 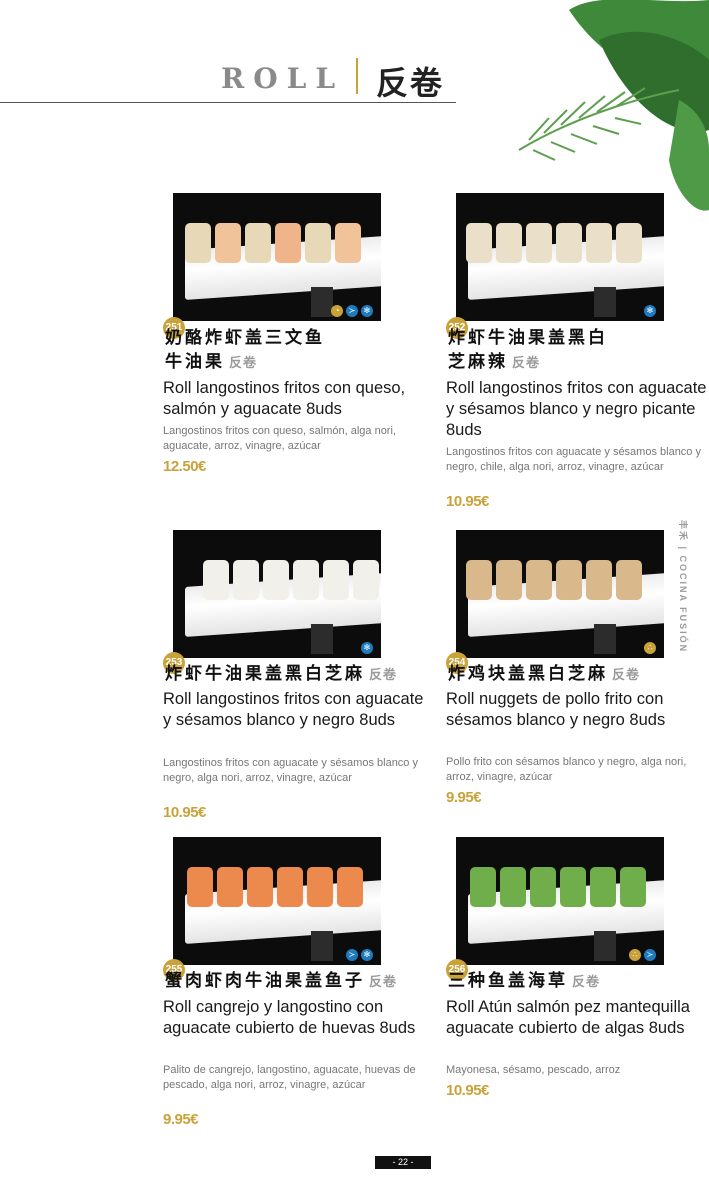 What do you see at coordinates (277, 901) in the screenshot?
I see `dish-photo: ≻ ✻` at bounding box center [277, 901].